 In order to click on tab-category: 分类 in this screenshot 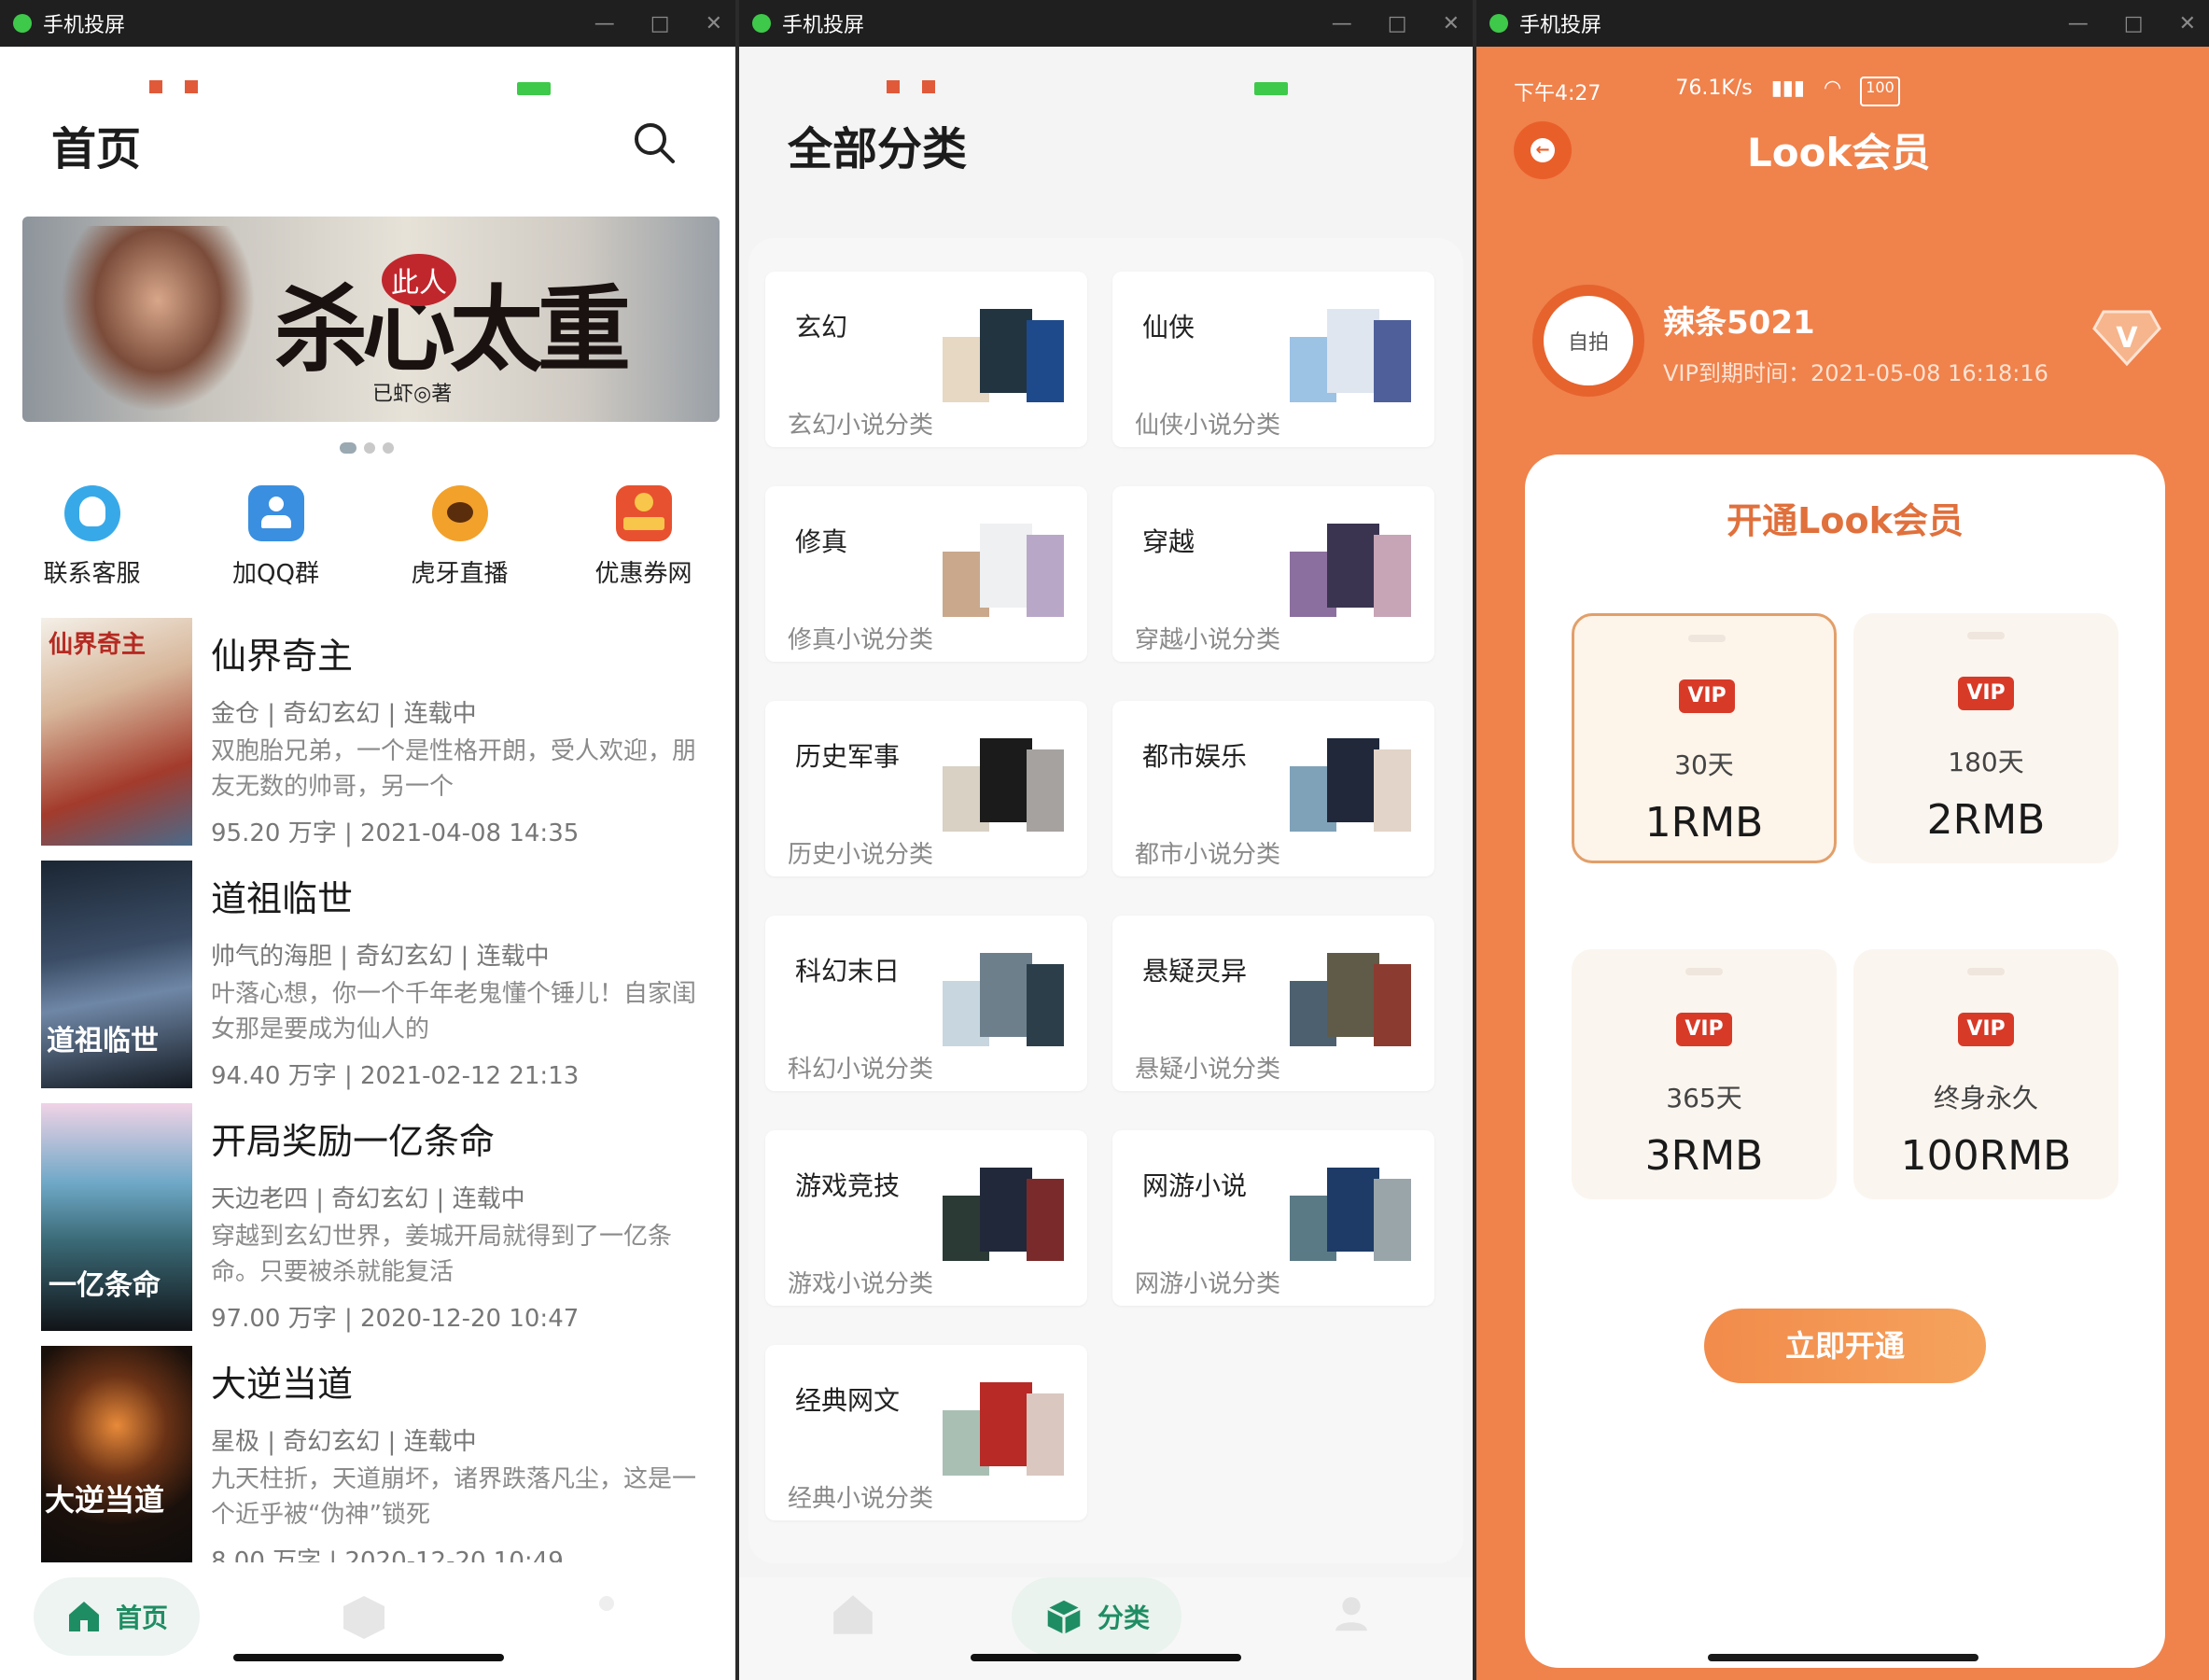, I will do `click(1097, 1616)`.